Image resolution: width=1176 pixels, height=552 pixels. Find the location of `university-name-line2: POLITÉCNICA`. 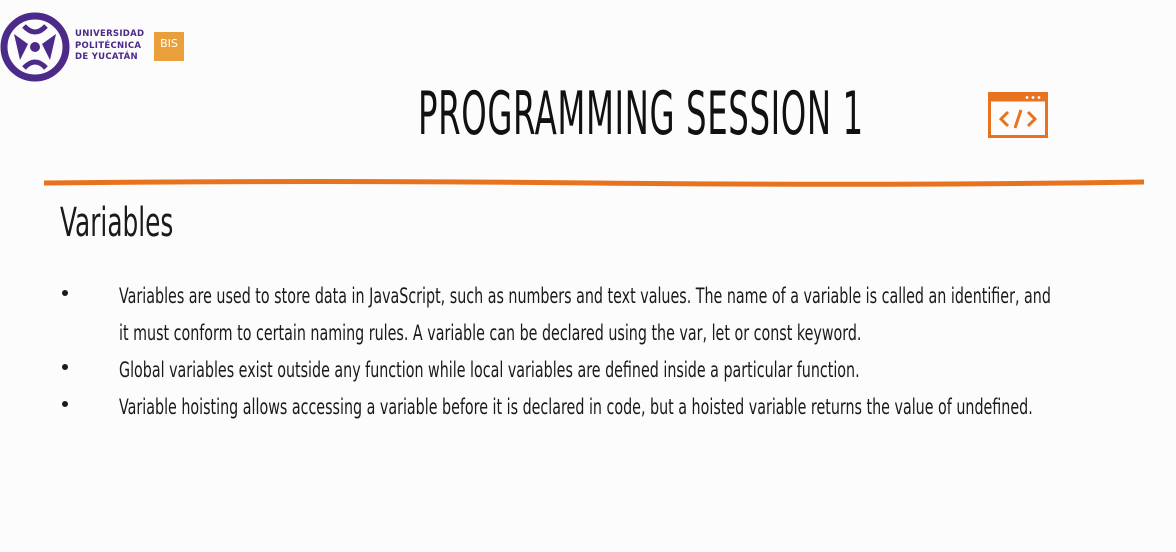

university-name-line2: POLITÉCNICA is located at coordinates (108, 45).